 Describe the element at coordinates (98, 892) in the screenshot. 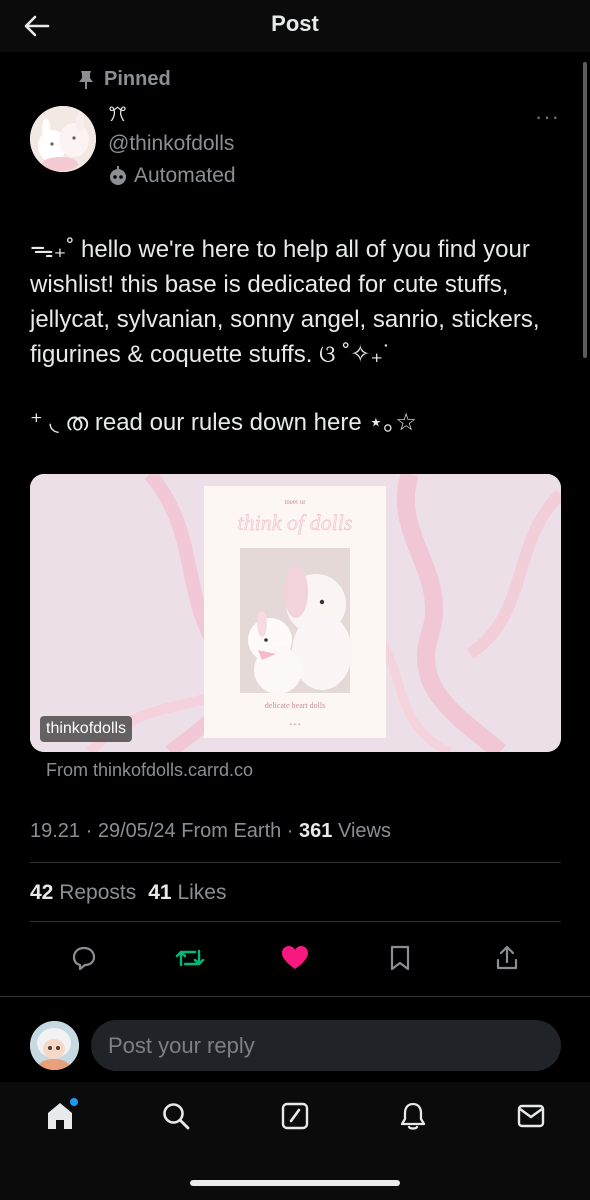

I see `reposts-label: Reposts` at that location.